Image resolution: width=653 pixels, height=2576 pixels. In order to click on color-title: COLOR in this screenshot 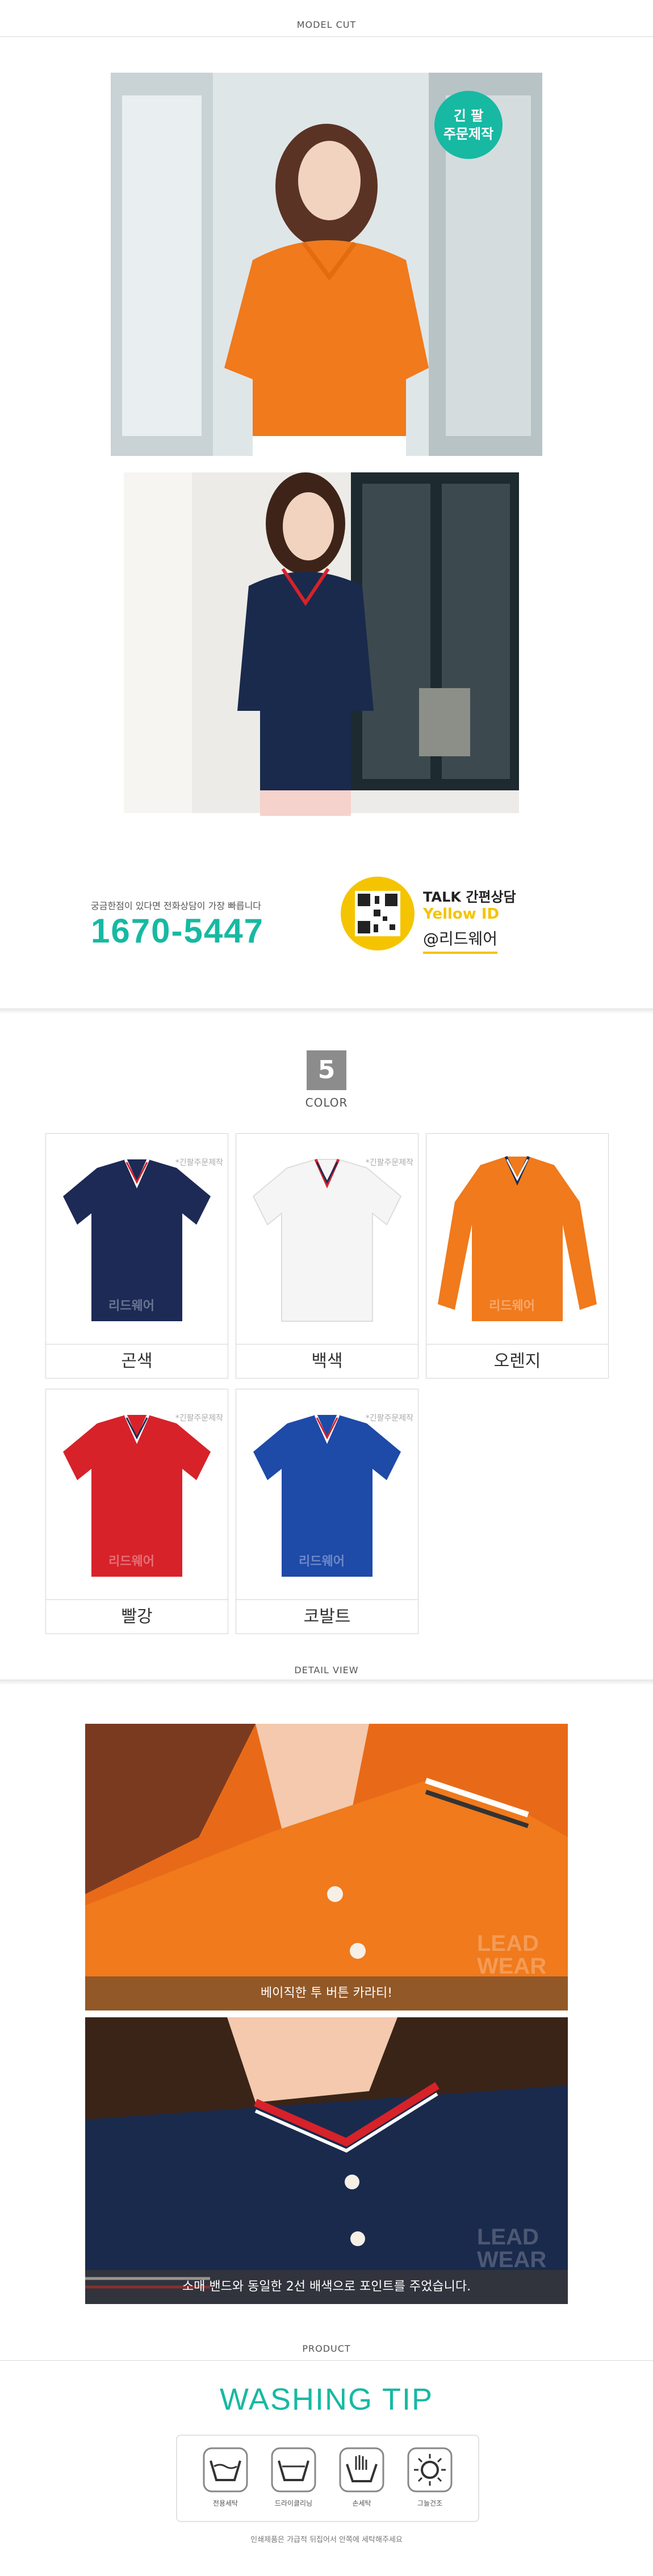, I will do `click(326, 1102)`.